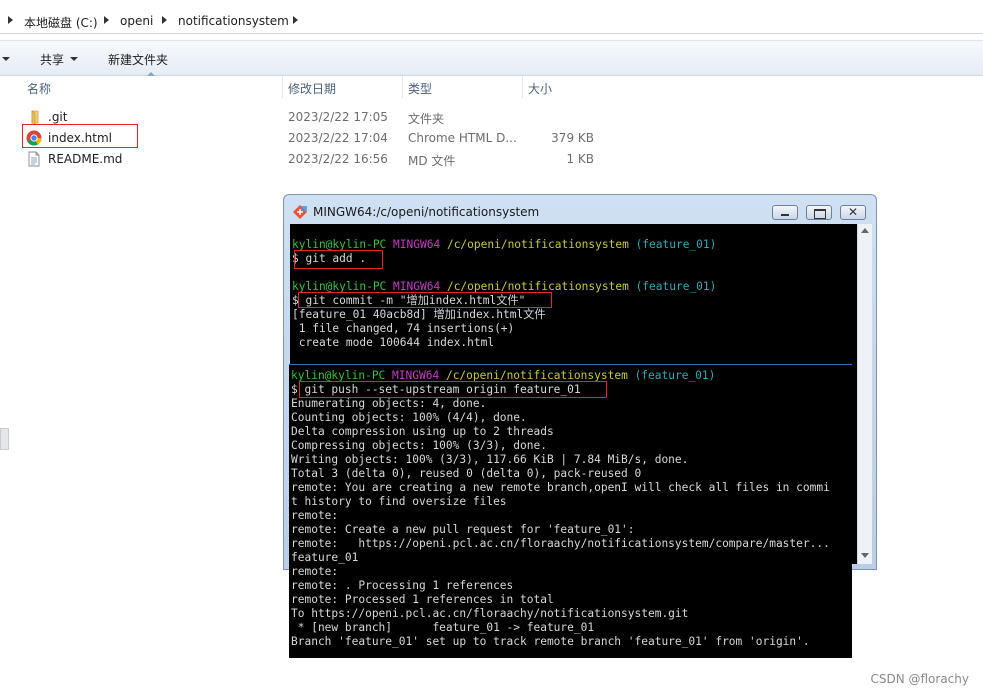 This screenshot has width=983, height=697. Describe the element at coordinates (233, 21) in the screenshot. I see `breadcrumb-notificationsystem: notificationsystem` at that location.